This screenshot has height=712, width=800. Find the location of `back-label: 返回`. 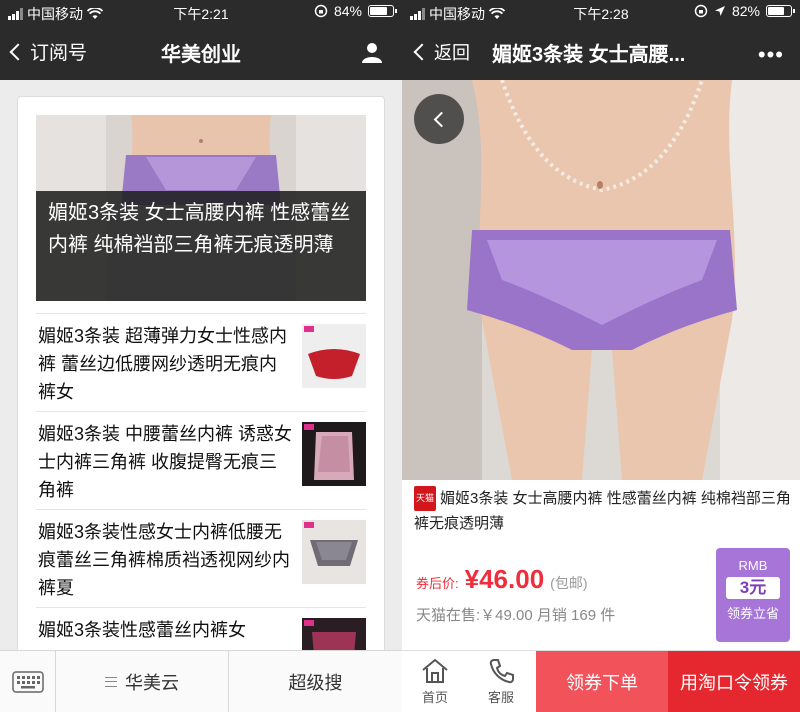

back-label: 返回 is located at coordinates (452, 53).